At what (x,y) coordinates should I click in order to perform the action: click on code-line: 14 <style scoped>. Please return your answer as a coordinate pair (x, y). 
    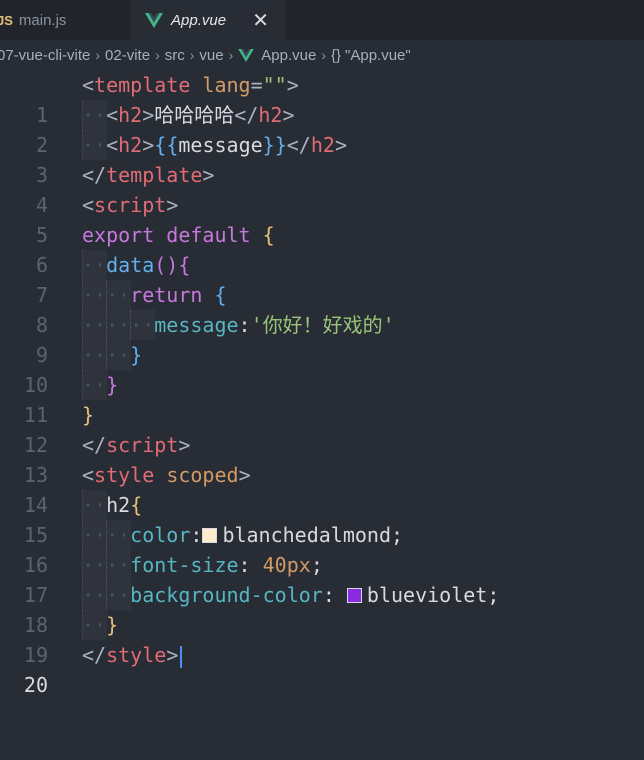
    Looking at the image, I should click on (322, 488).